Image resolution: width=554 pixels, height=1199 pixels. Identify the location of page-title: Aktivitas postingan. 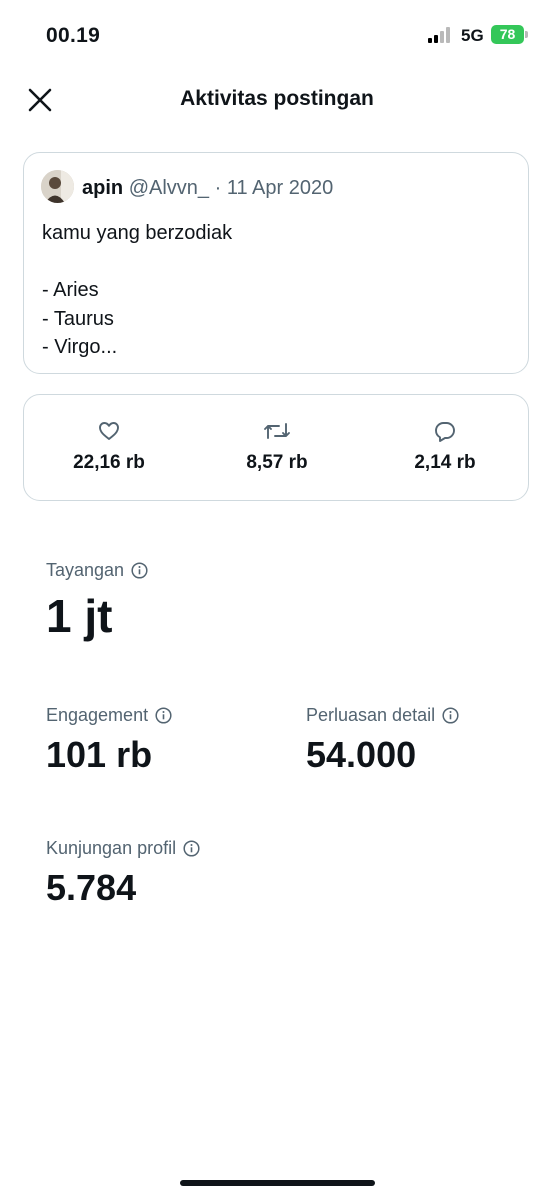
(277, 98).